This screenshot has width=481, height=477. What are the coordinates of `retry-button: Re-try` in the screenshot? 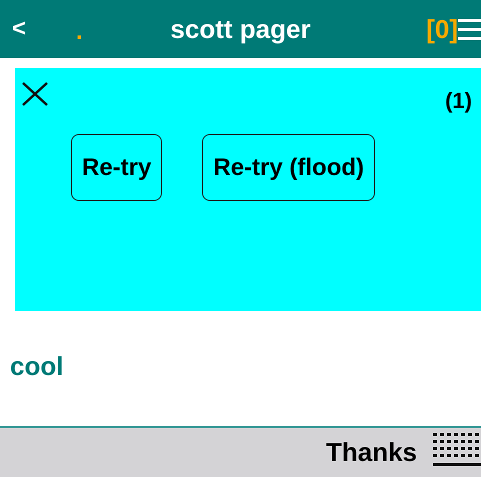 It's located at (116, 167).